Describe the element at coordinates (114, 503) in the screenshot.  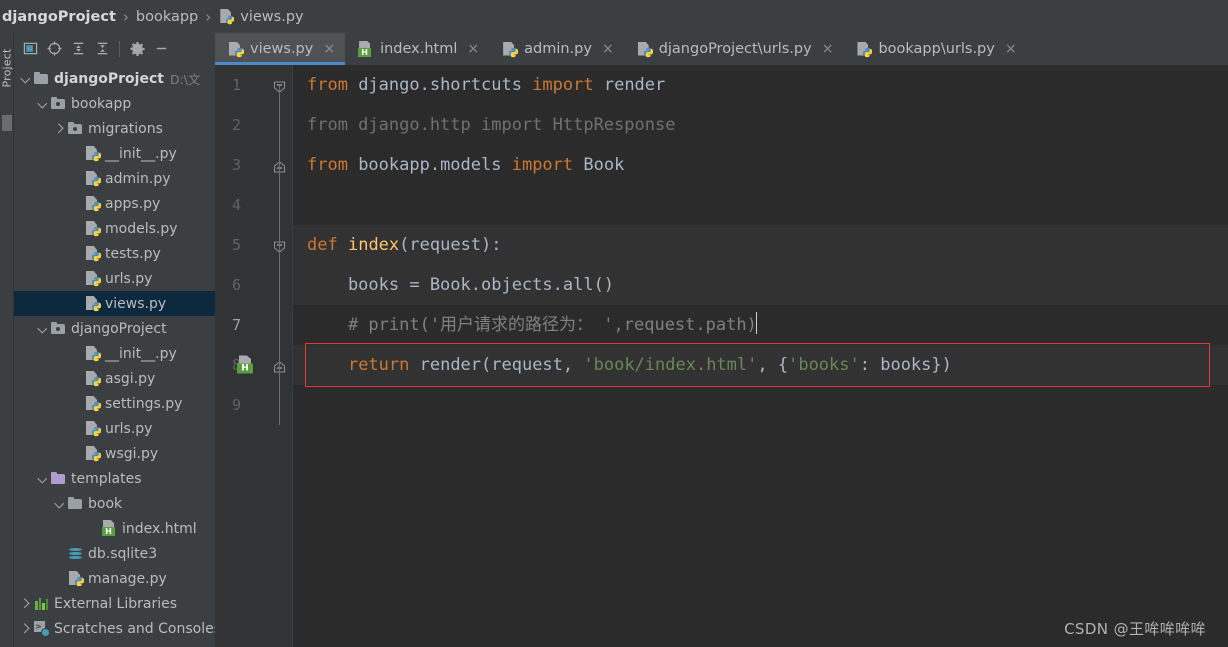
I see `tree-item-book: book` at that location.